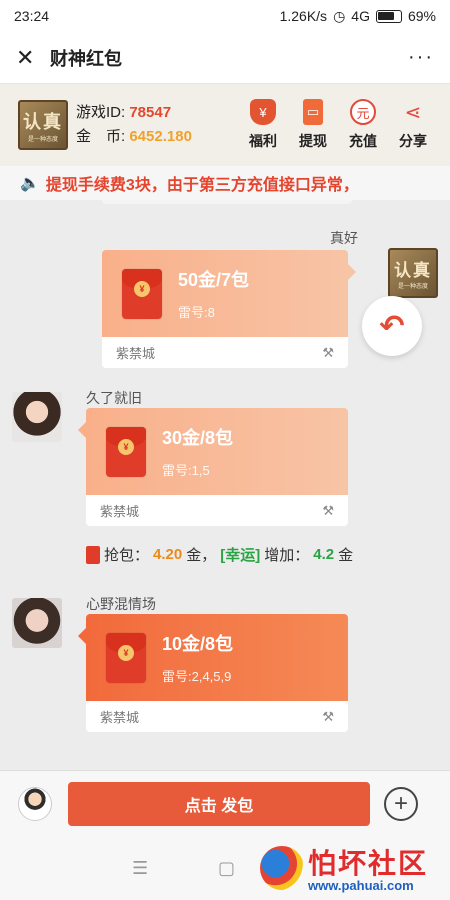  I want to click on system-nav-bar: ☰ ▢ 怕坏社区 www.pahuai.com, so click(225, 868).